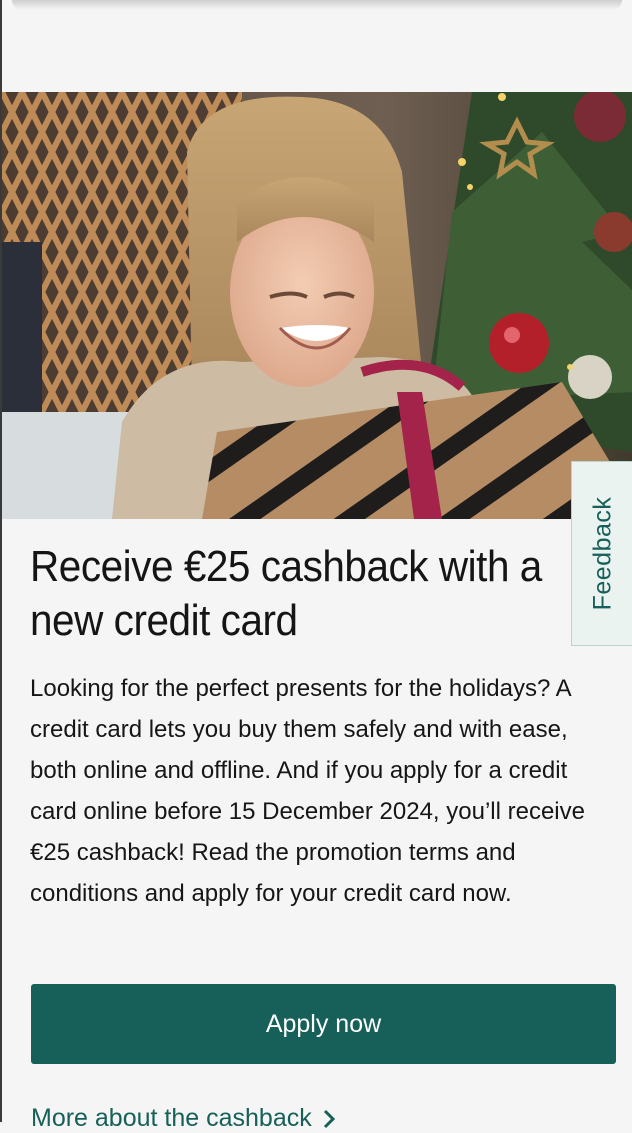 The width and height of the screenshot is (632, 1133). I want to click on feedback-tab: Feedback, so click(601, 553).